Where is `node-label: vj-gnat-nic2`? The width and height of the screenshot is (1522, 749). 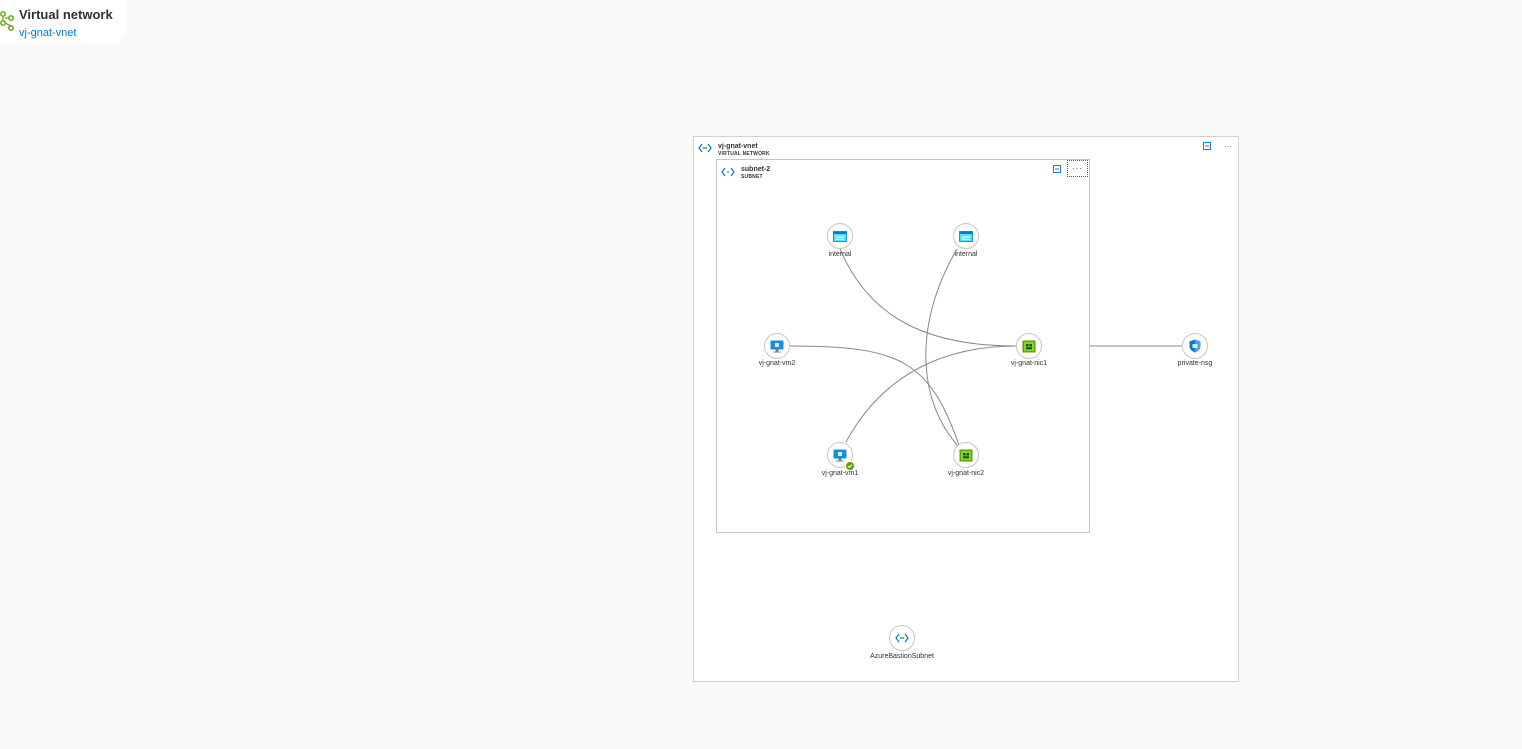 node-label: vj-gnat-nic2 is located at coordinates (966, 473).